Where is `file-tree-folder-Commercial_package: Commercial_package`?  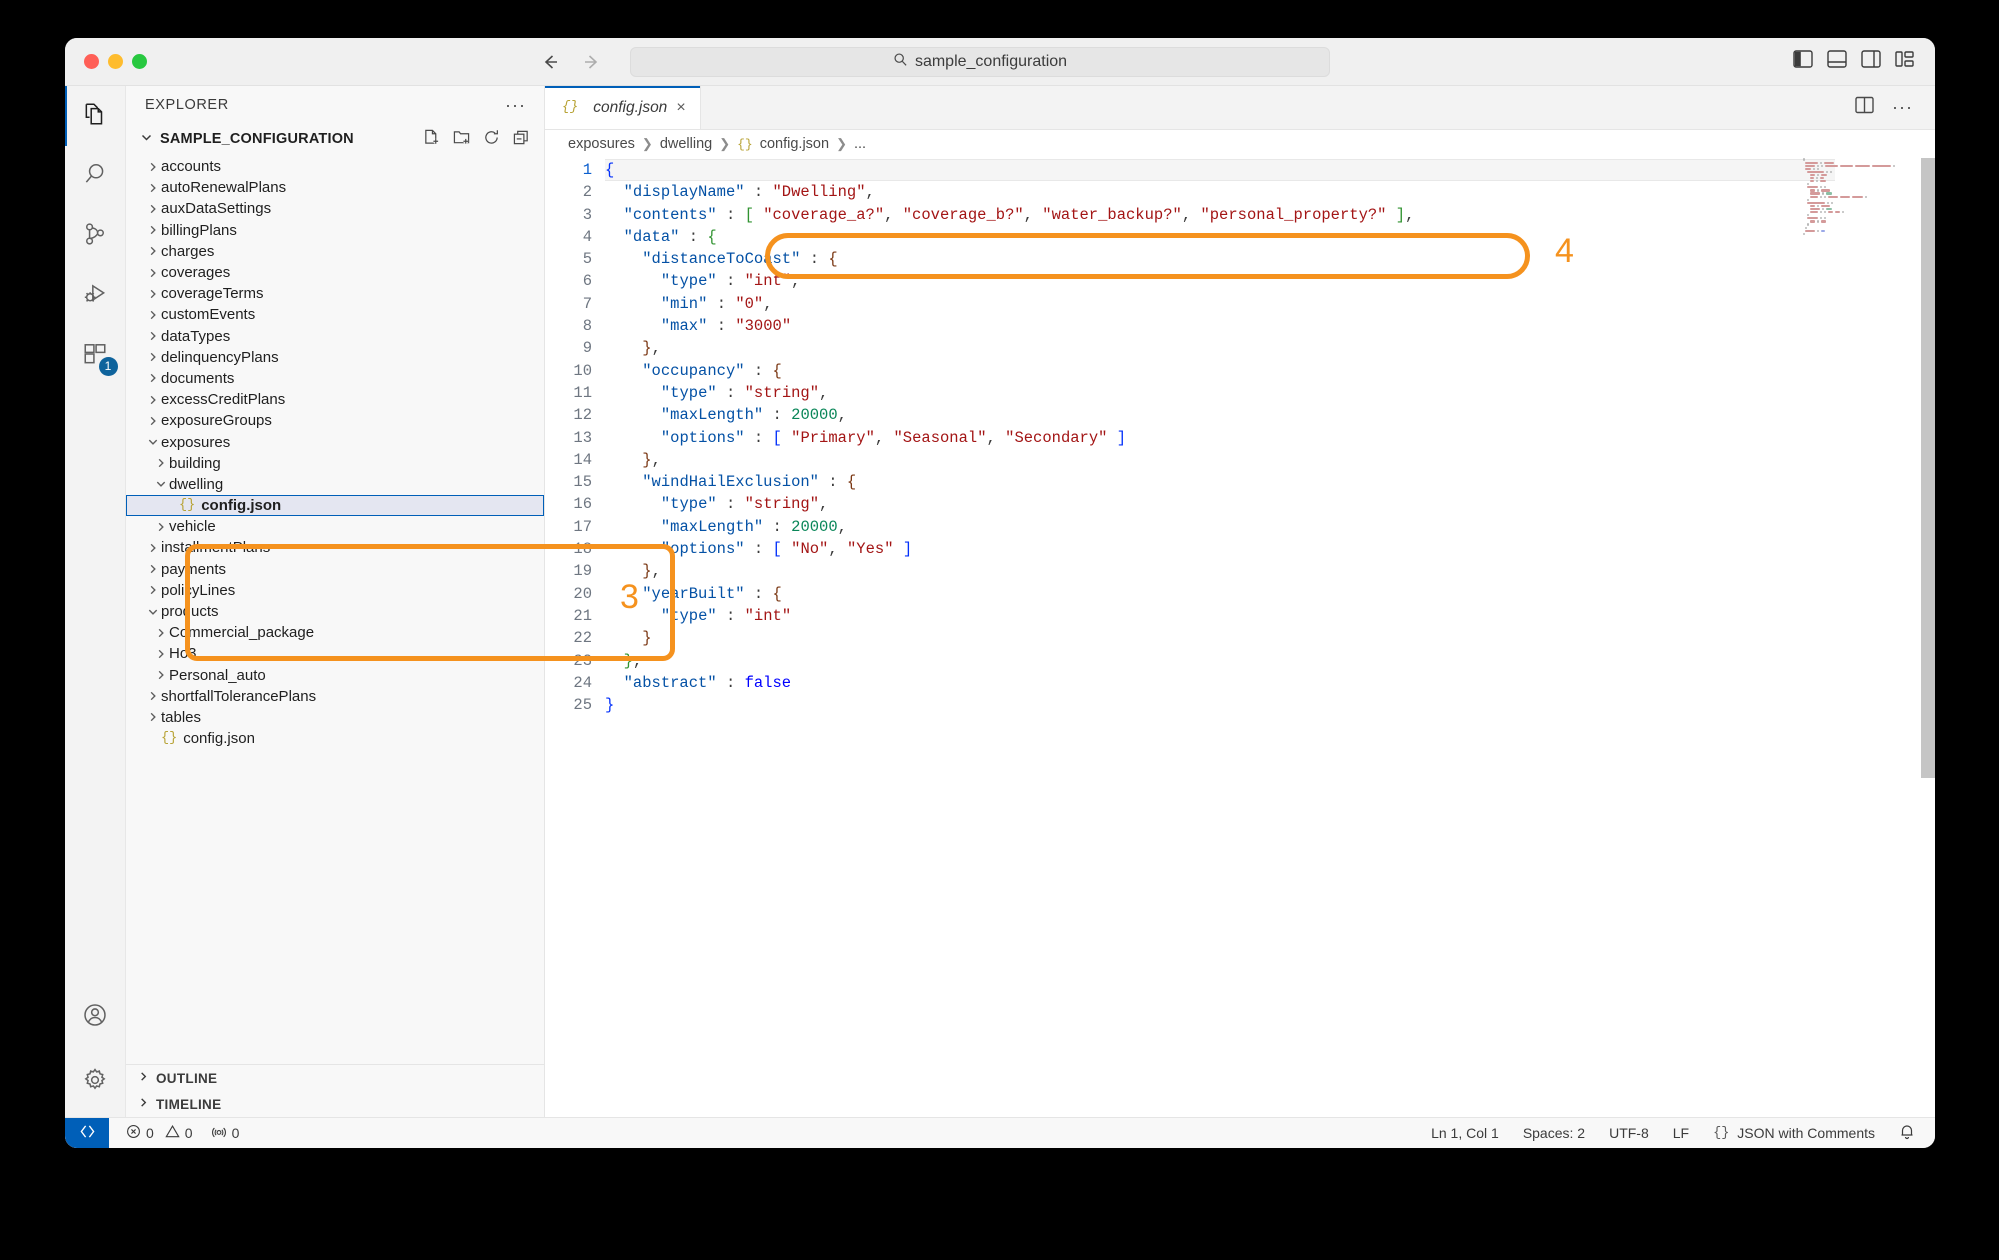 file-tree-folder-Commercial_package: Commercial_package is located at coordinates (335, 632).